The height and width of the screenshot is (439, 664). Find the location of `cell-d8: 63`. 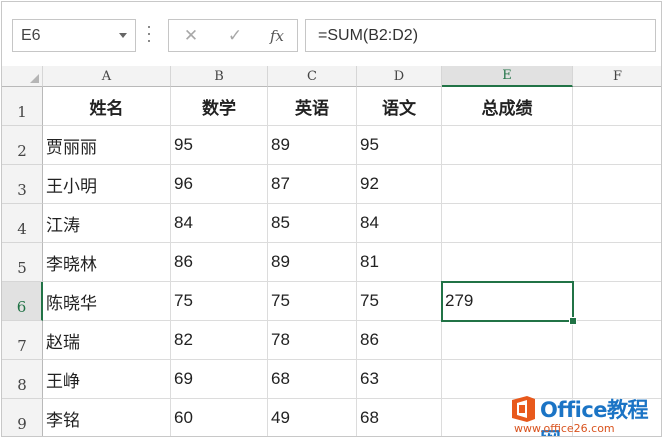

cell-d8: 63 is located at coordinates (399, 379).